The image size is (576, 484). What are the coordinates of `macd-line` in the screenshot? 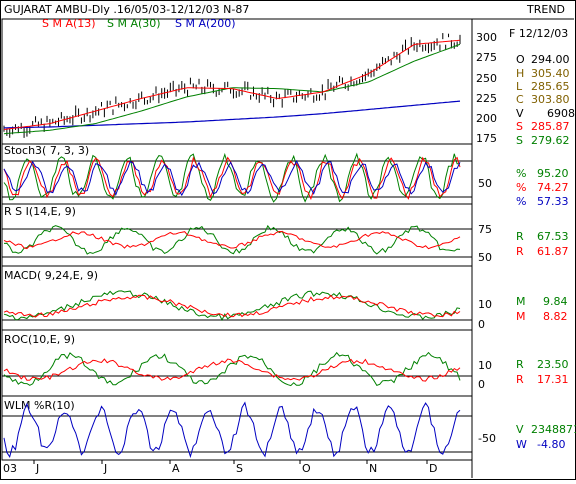 It's located at (232, 306).